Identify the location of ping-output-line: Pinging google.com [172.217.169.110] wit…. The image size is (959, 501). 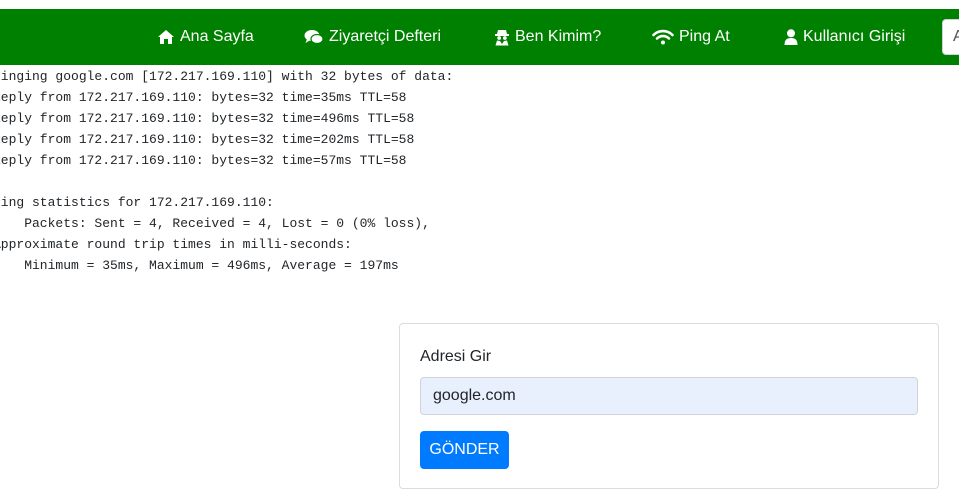
(227, 76).